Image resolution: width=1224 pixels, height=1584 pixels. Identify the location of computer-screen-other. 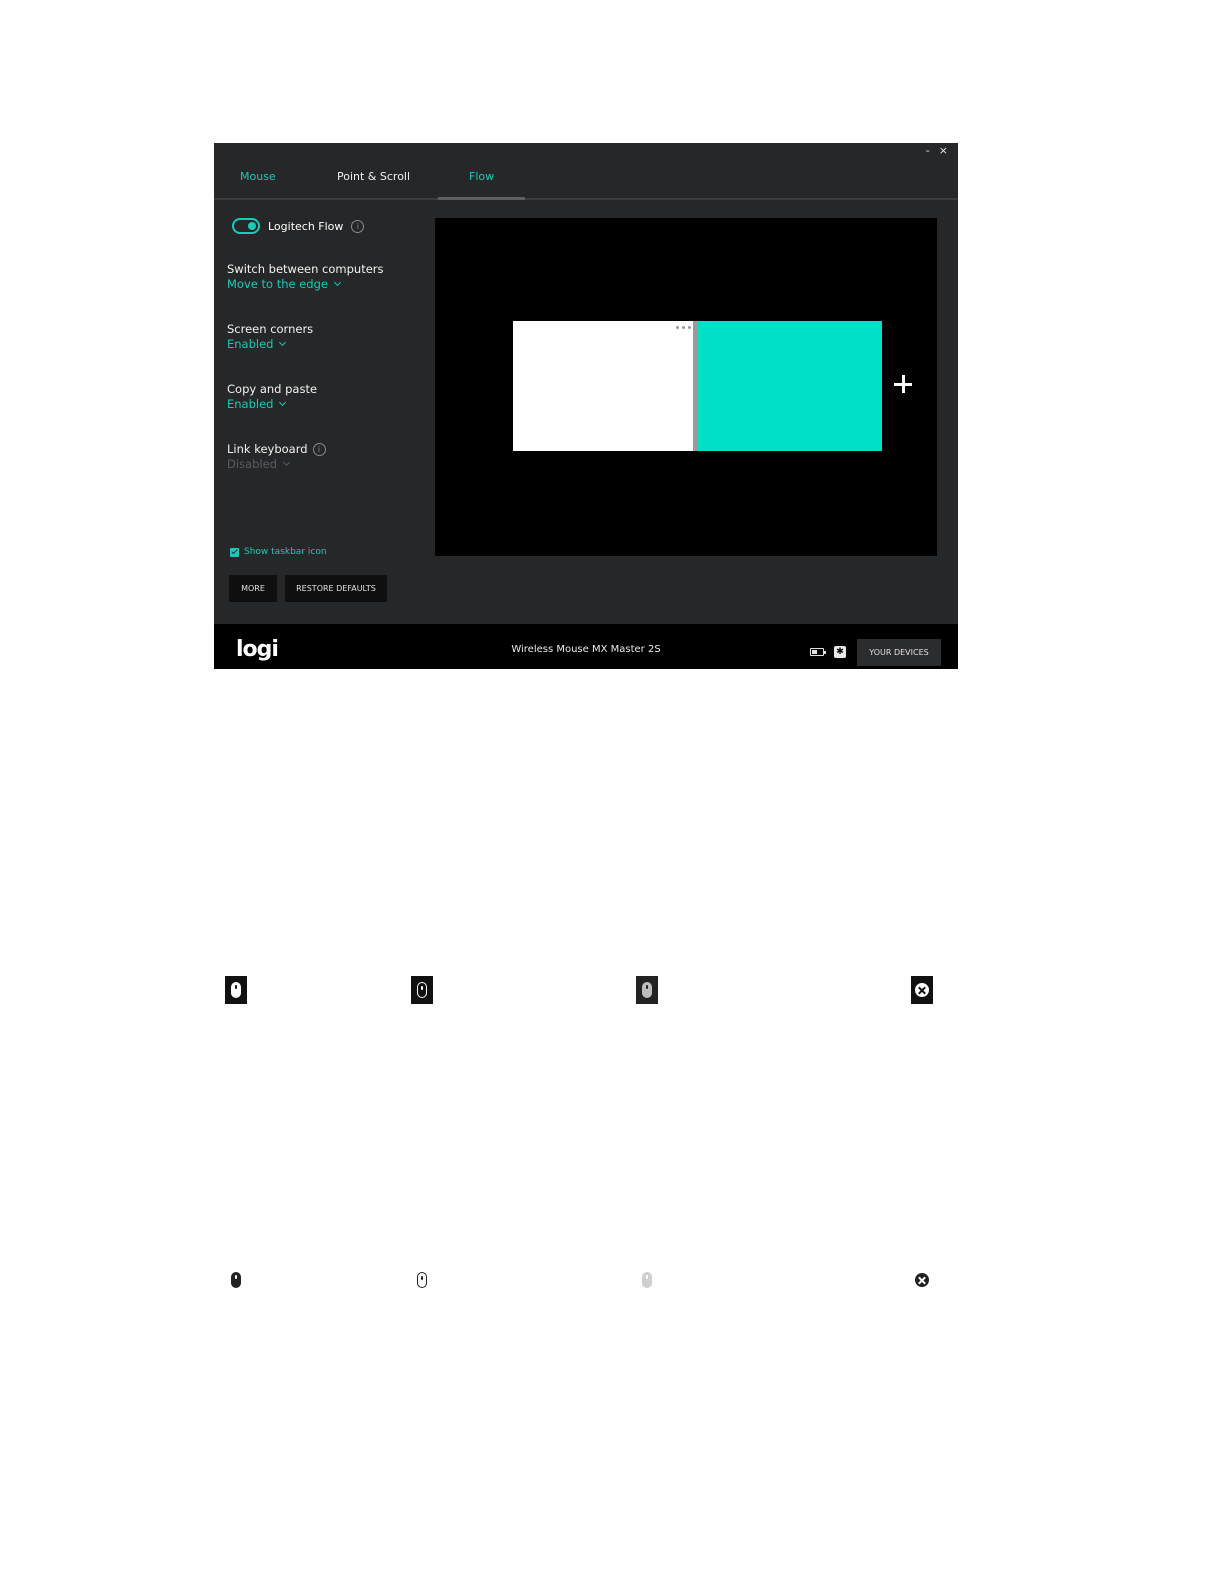
(790, 386).